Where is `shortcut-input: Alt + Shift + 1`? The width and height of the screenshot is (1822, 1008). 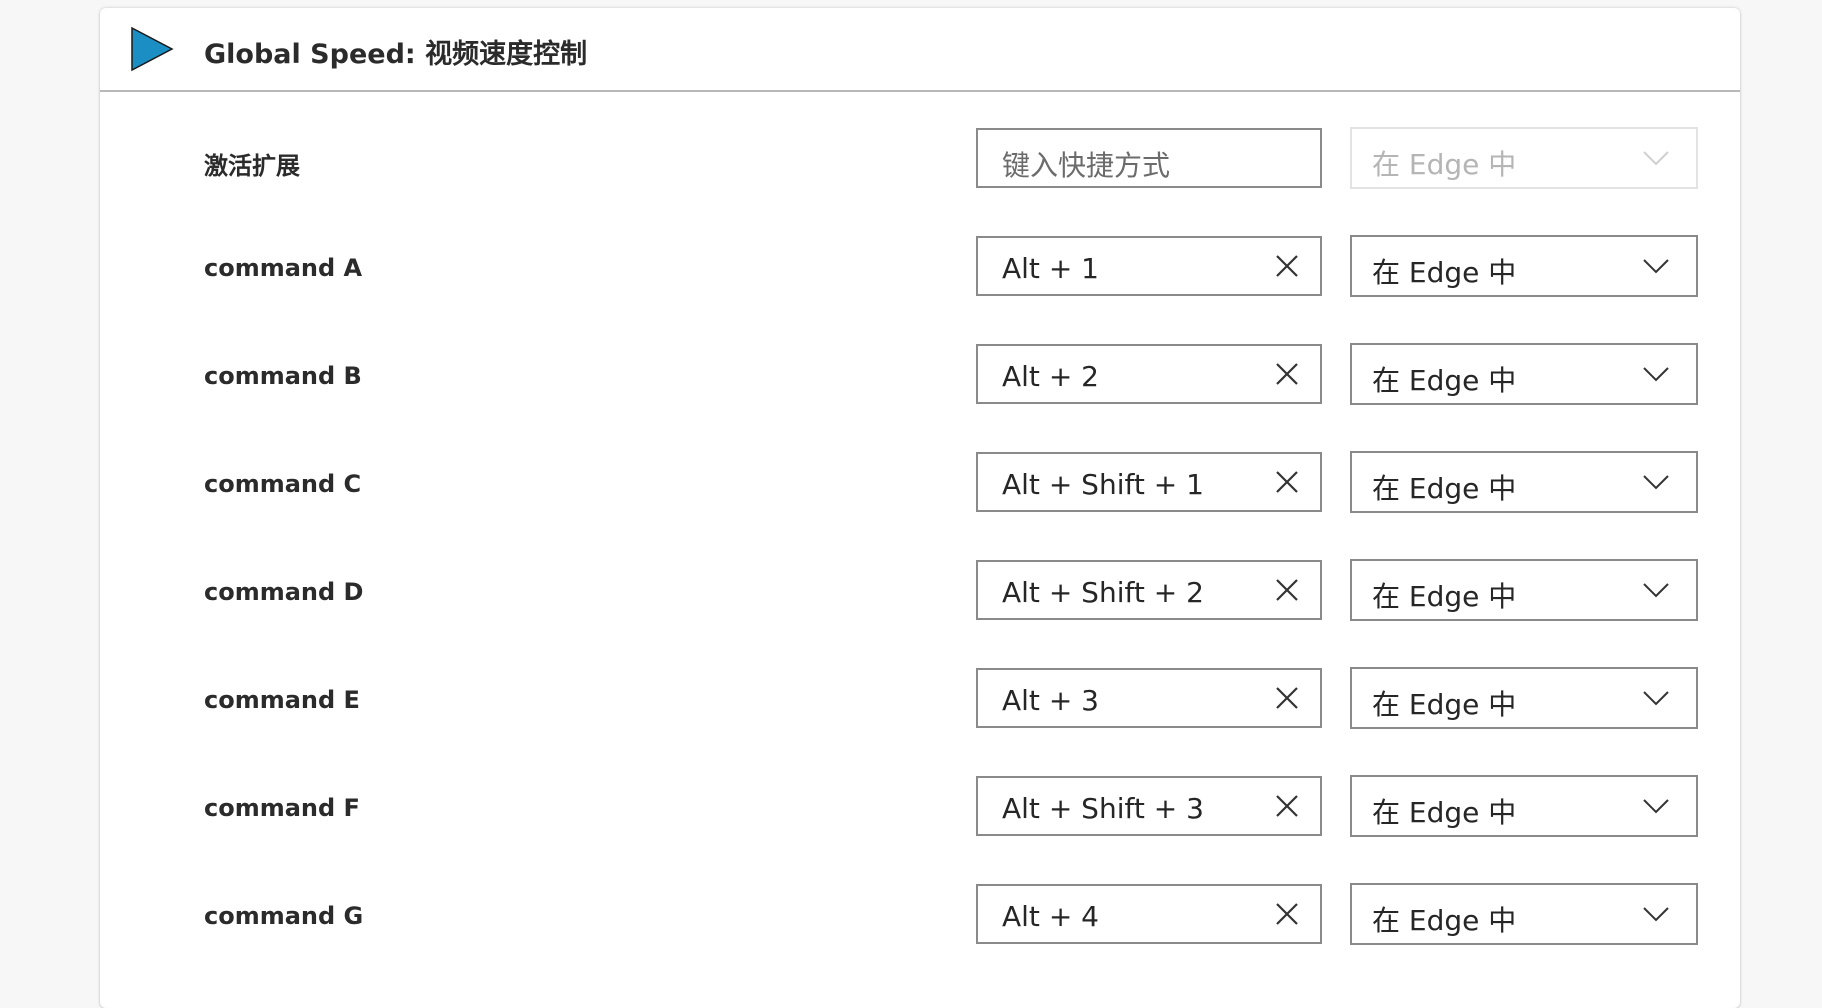 shortcut-input: Alt + Shift + 1 is located at coordinates (1149, 482).